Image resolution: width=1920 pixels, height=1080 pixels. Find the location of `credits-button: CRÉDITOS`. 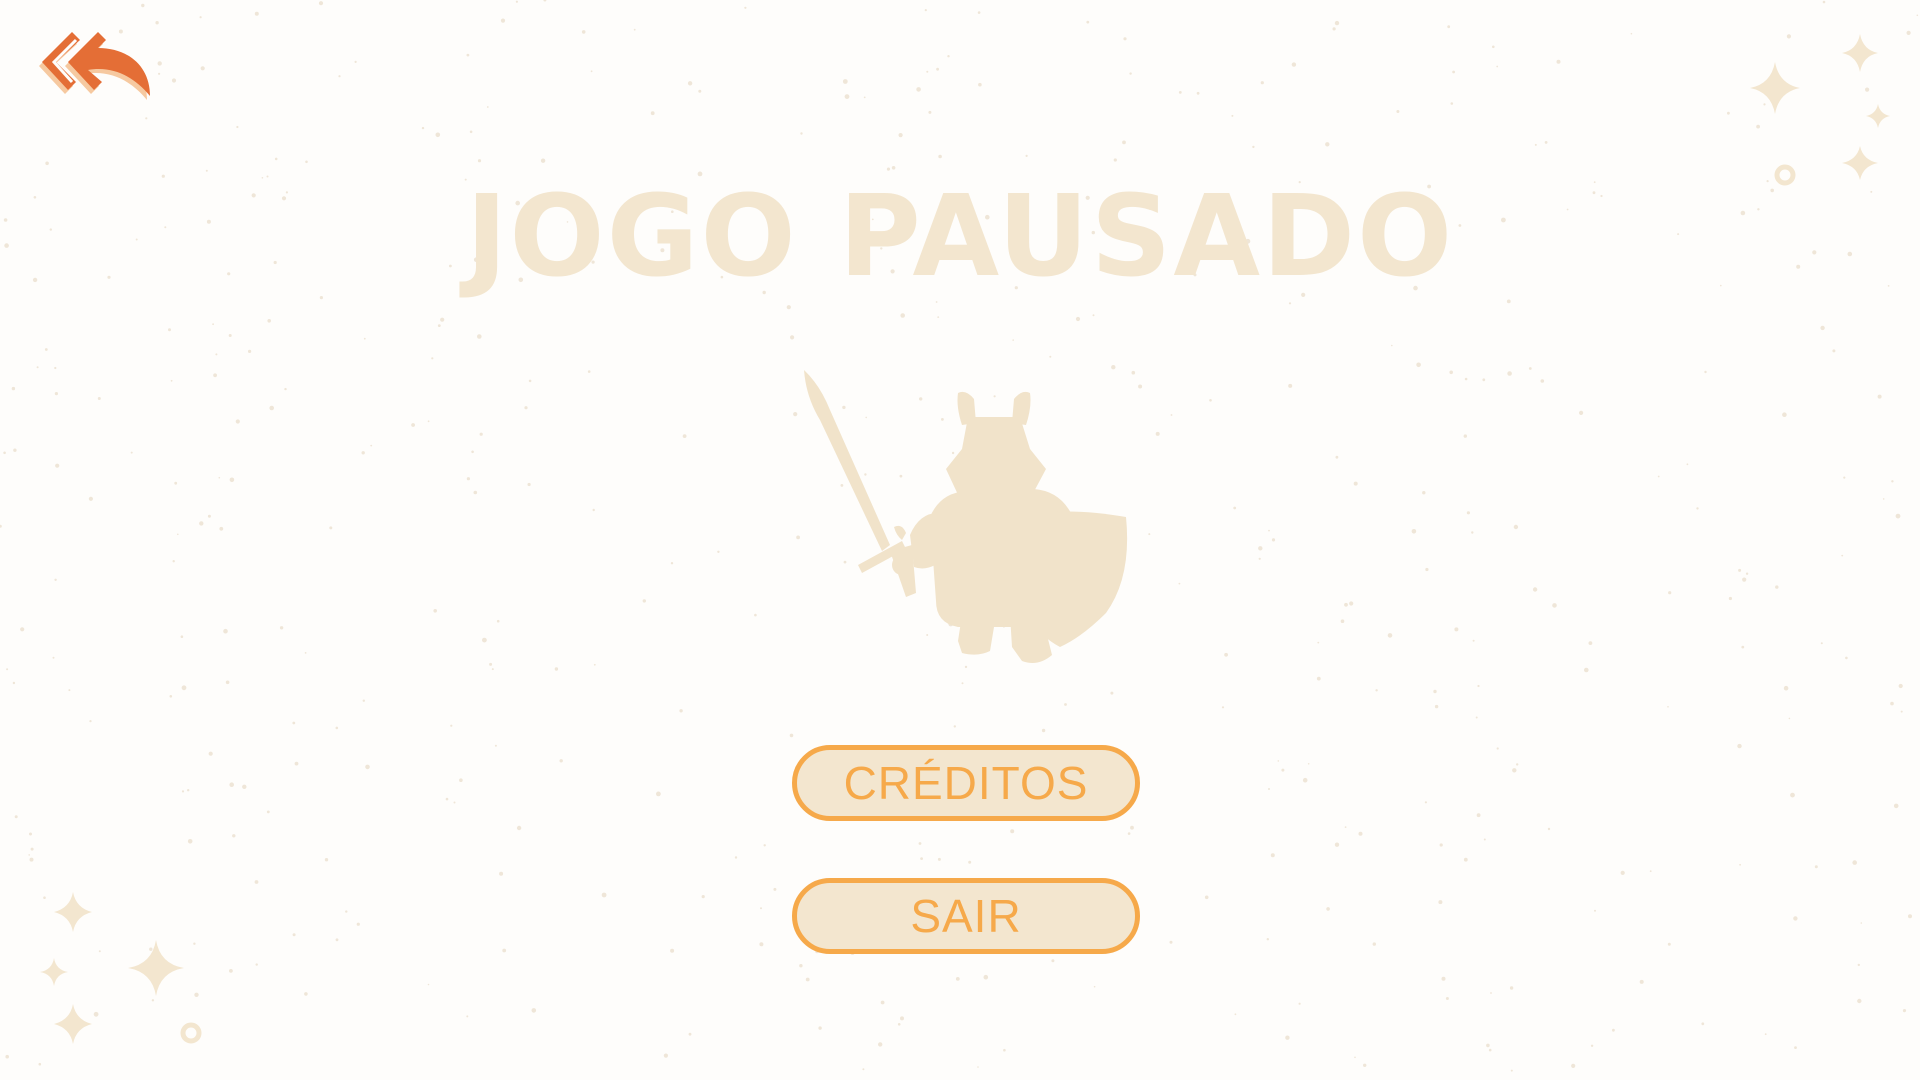

credits-button: CRÉDITOS is located at coordinates (966, 783).